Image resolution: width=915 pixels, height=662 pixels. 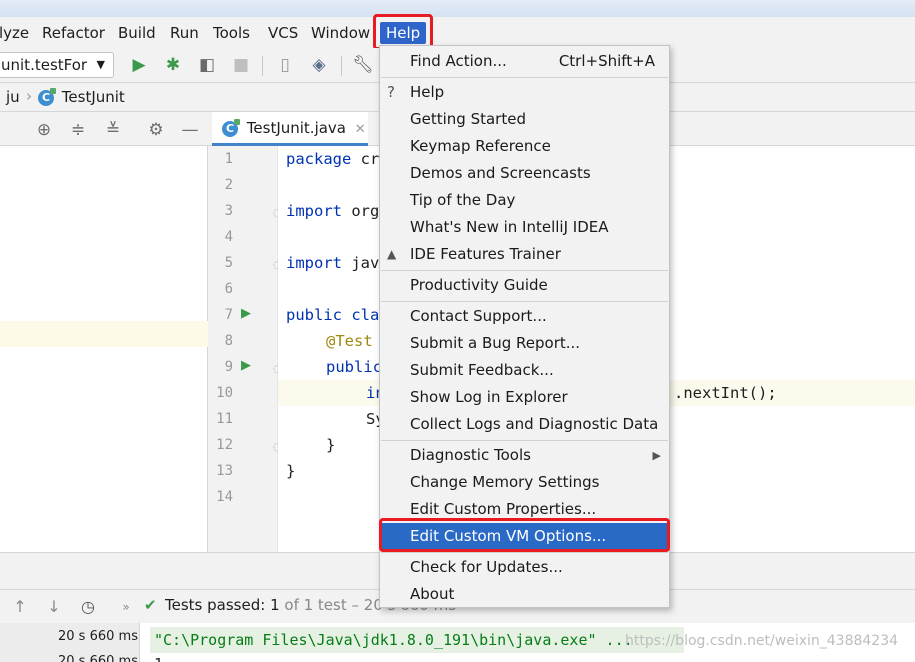 I want to click on history-icon: ◷, so click(x=88, y=607).